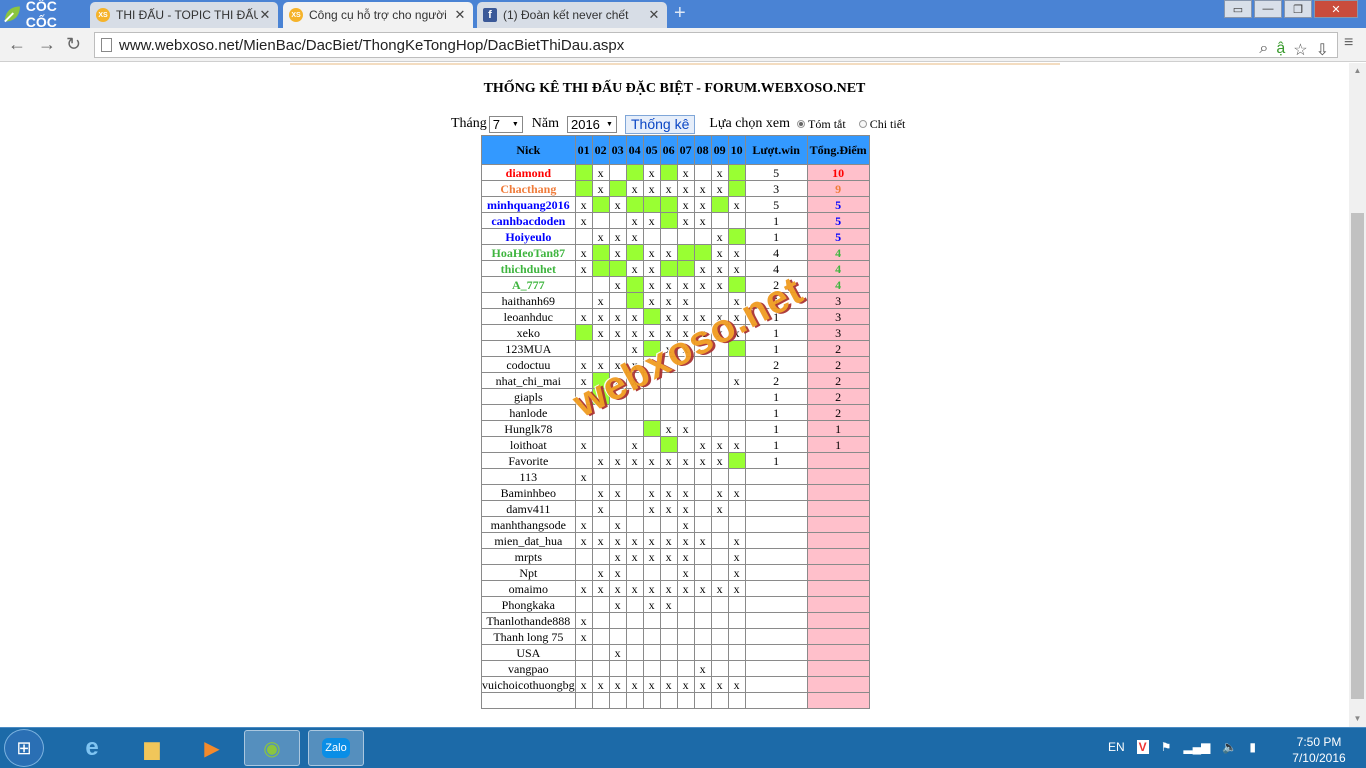  I want to click on vertical-scrollbar: ▲ ▼, so click(1357, 395).